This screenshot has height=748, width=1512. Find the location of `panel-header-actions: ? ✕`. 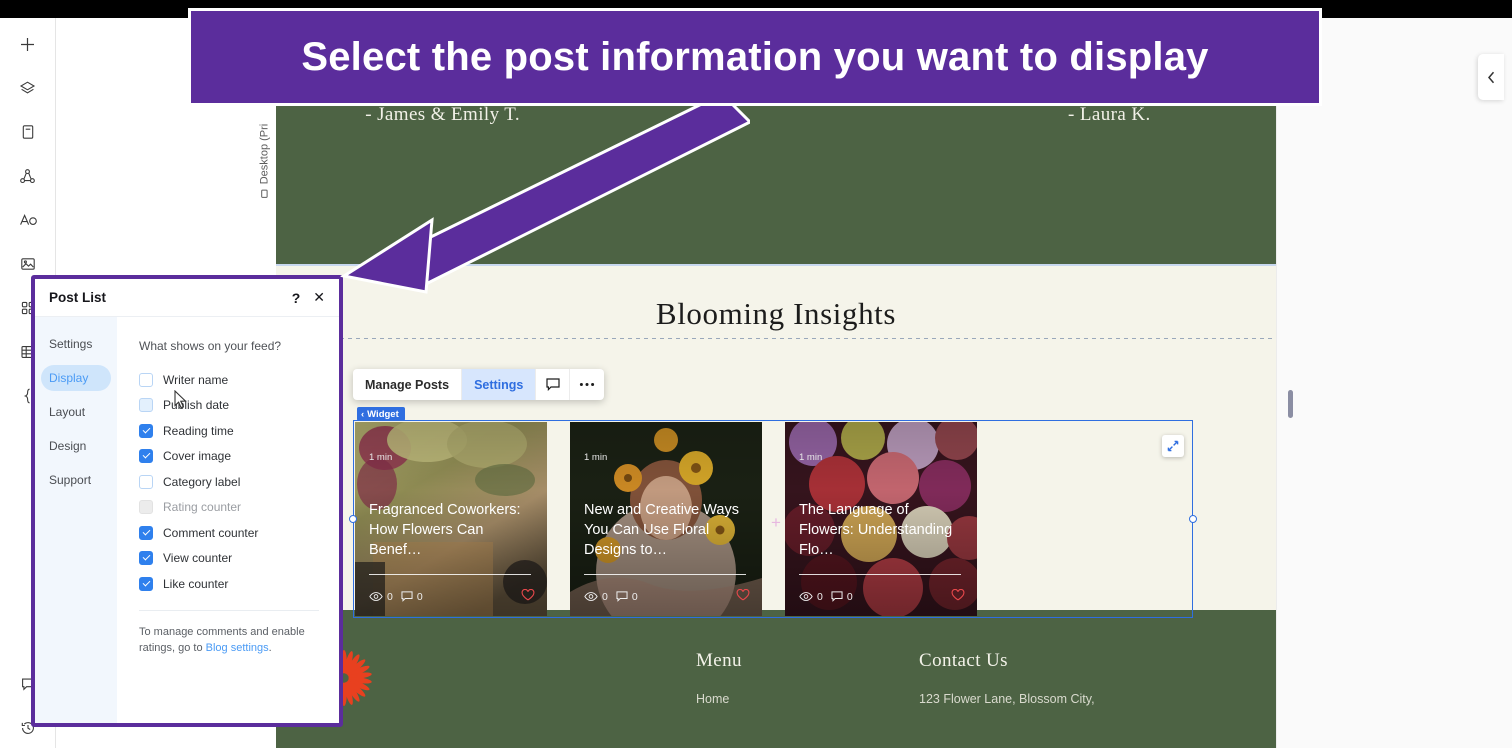

panel-header-actions: ? ✕ is located at coordinates (308, 297).